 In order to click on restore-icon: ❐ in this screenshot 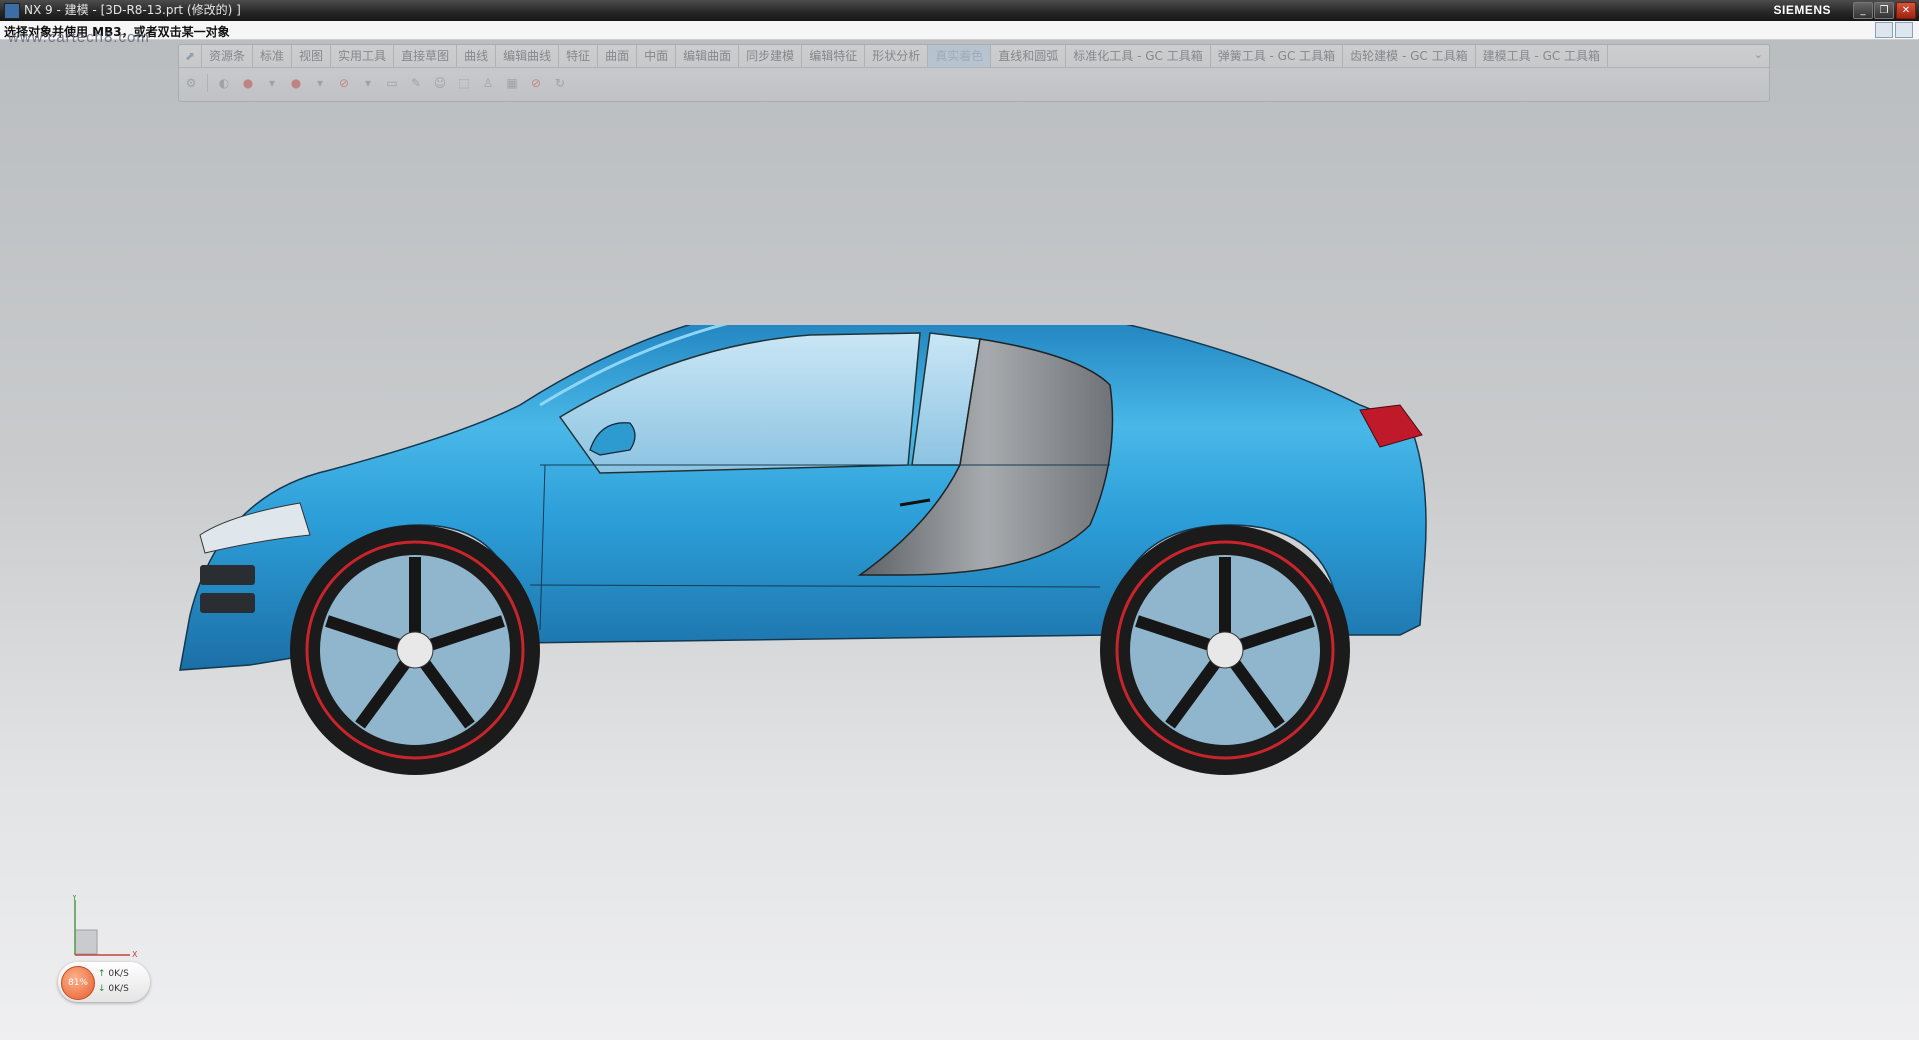, I will do `click(1884, 10)`.